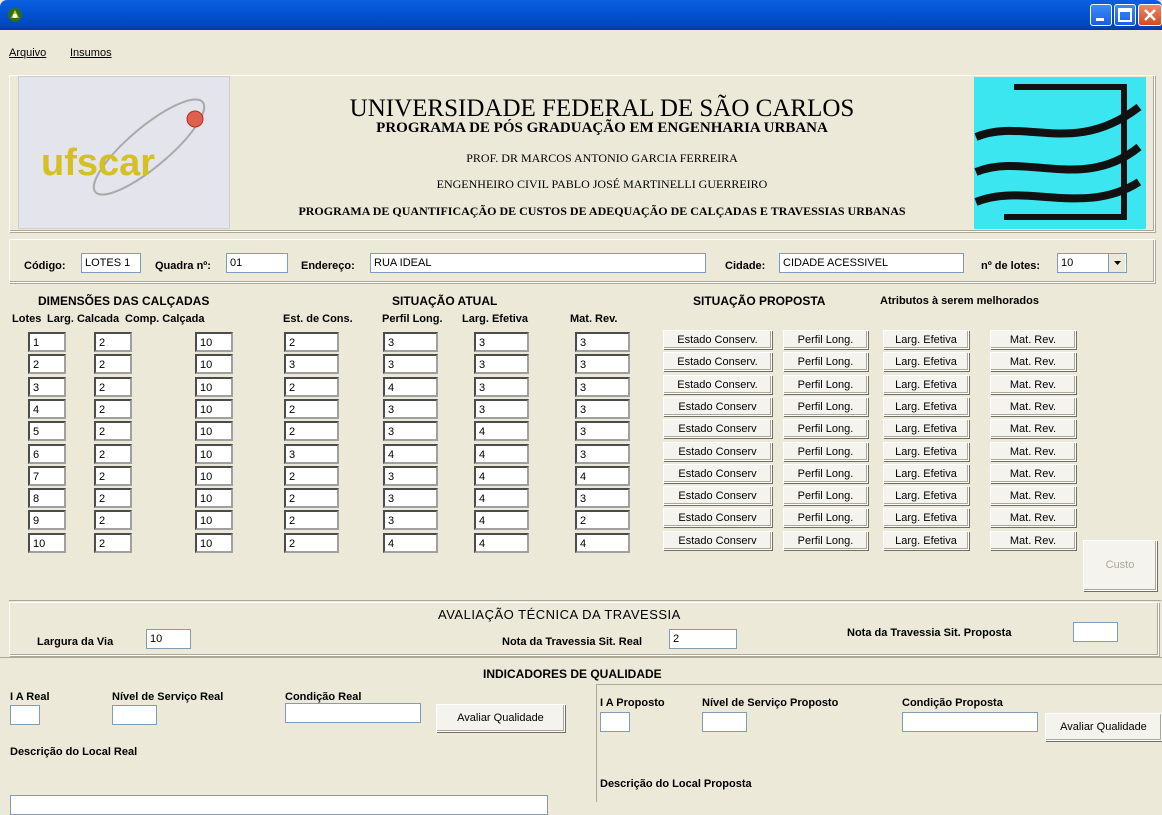 The height and width of the screenshot is (815, 1162). What do you see at coordinates (47, 454) in the screenshot?
I see `lote-input: 6` at bounding box center [47, 454].